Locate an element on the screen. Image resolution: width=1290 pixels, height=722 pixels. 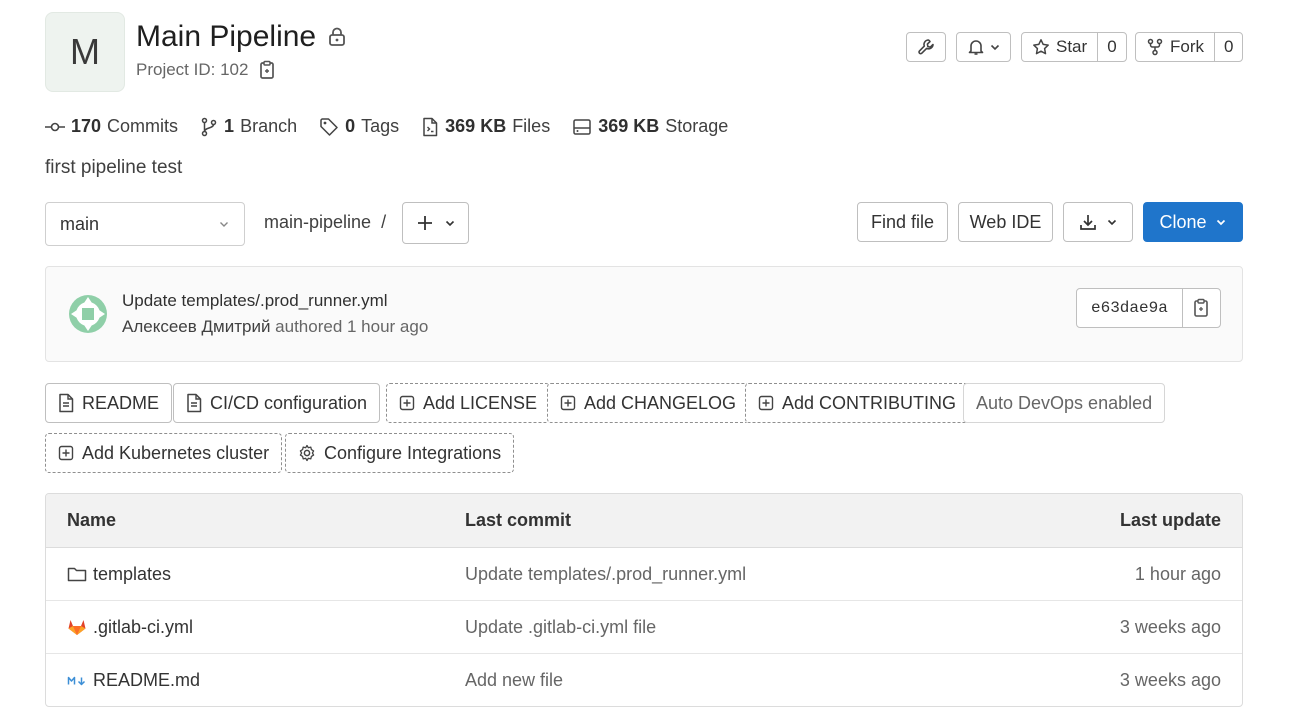
configure-integrations-label: Configure Integrations is located at coordinates (413, 452).